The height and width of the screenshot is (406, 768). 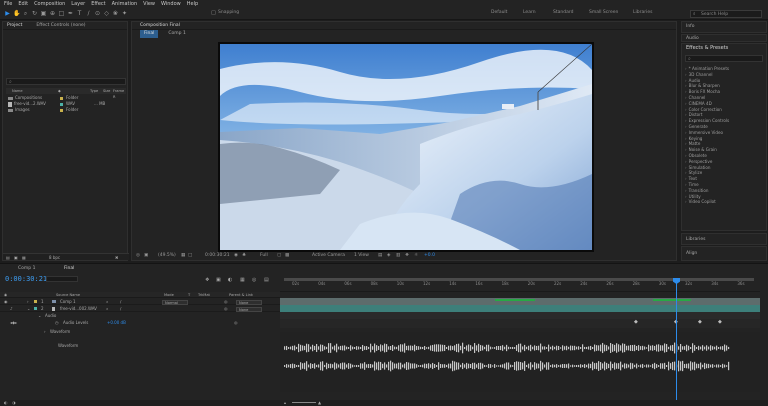 What do you see at coordinates (68, 301) in the screenshot?
I see `layer-name: Comp 1` at bounding box center [68, 301].